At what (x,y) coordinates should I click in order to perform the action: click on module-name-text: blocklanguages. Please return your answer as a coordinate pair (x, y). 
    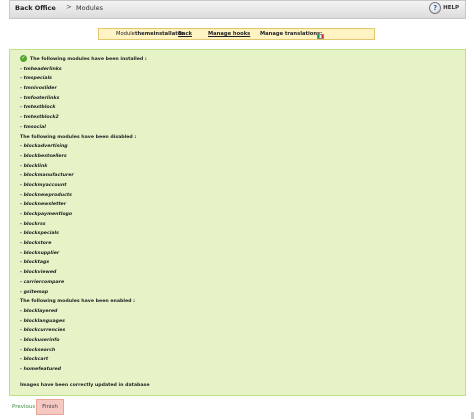
    Looking at the image, I should click on (44, 321).